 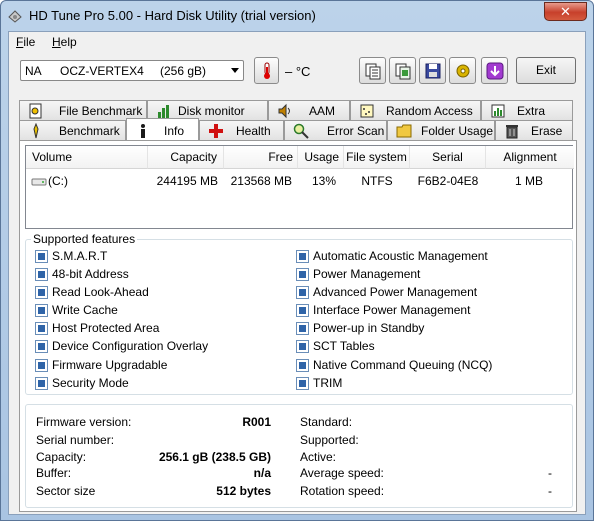 I want to click on active-label: Active:, so click(x=318, y=457).